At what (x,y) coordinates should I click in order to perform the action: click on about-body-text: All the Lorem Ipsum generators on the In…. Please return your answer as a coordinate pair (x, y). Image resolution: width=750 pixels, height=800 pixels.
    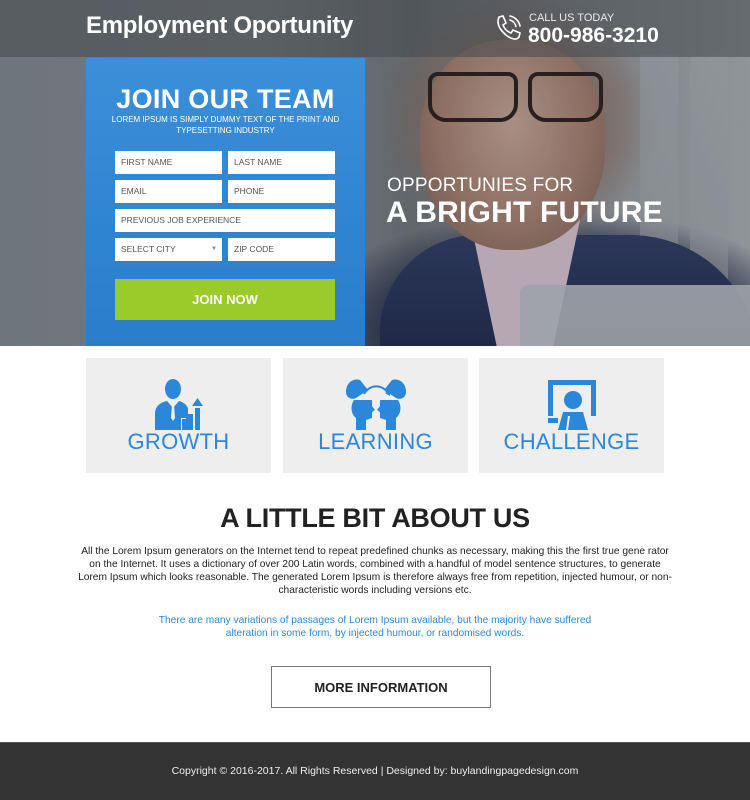
    Looking at the image, I should click on (375, 571).